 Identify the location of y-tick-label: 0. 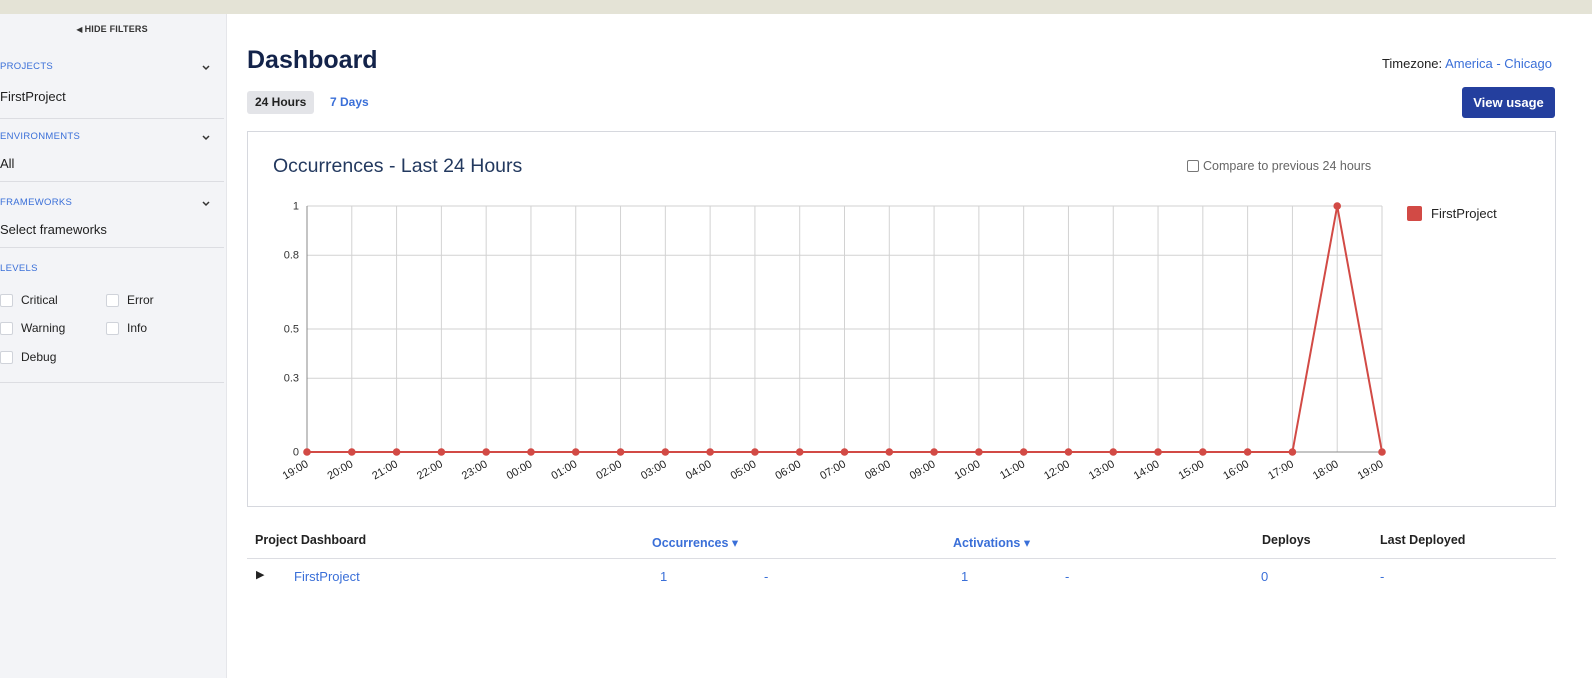
(296, 453).